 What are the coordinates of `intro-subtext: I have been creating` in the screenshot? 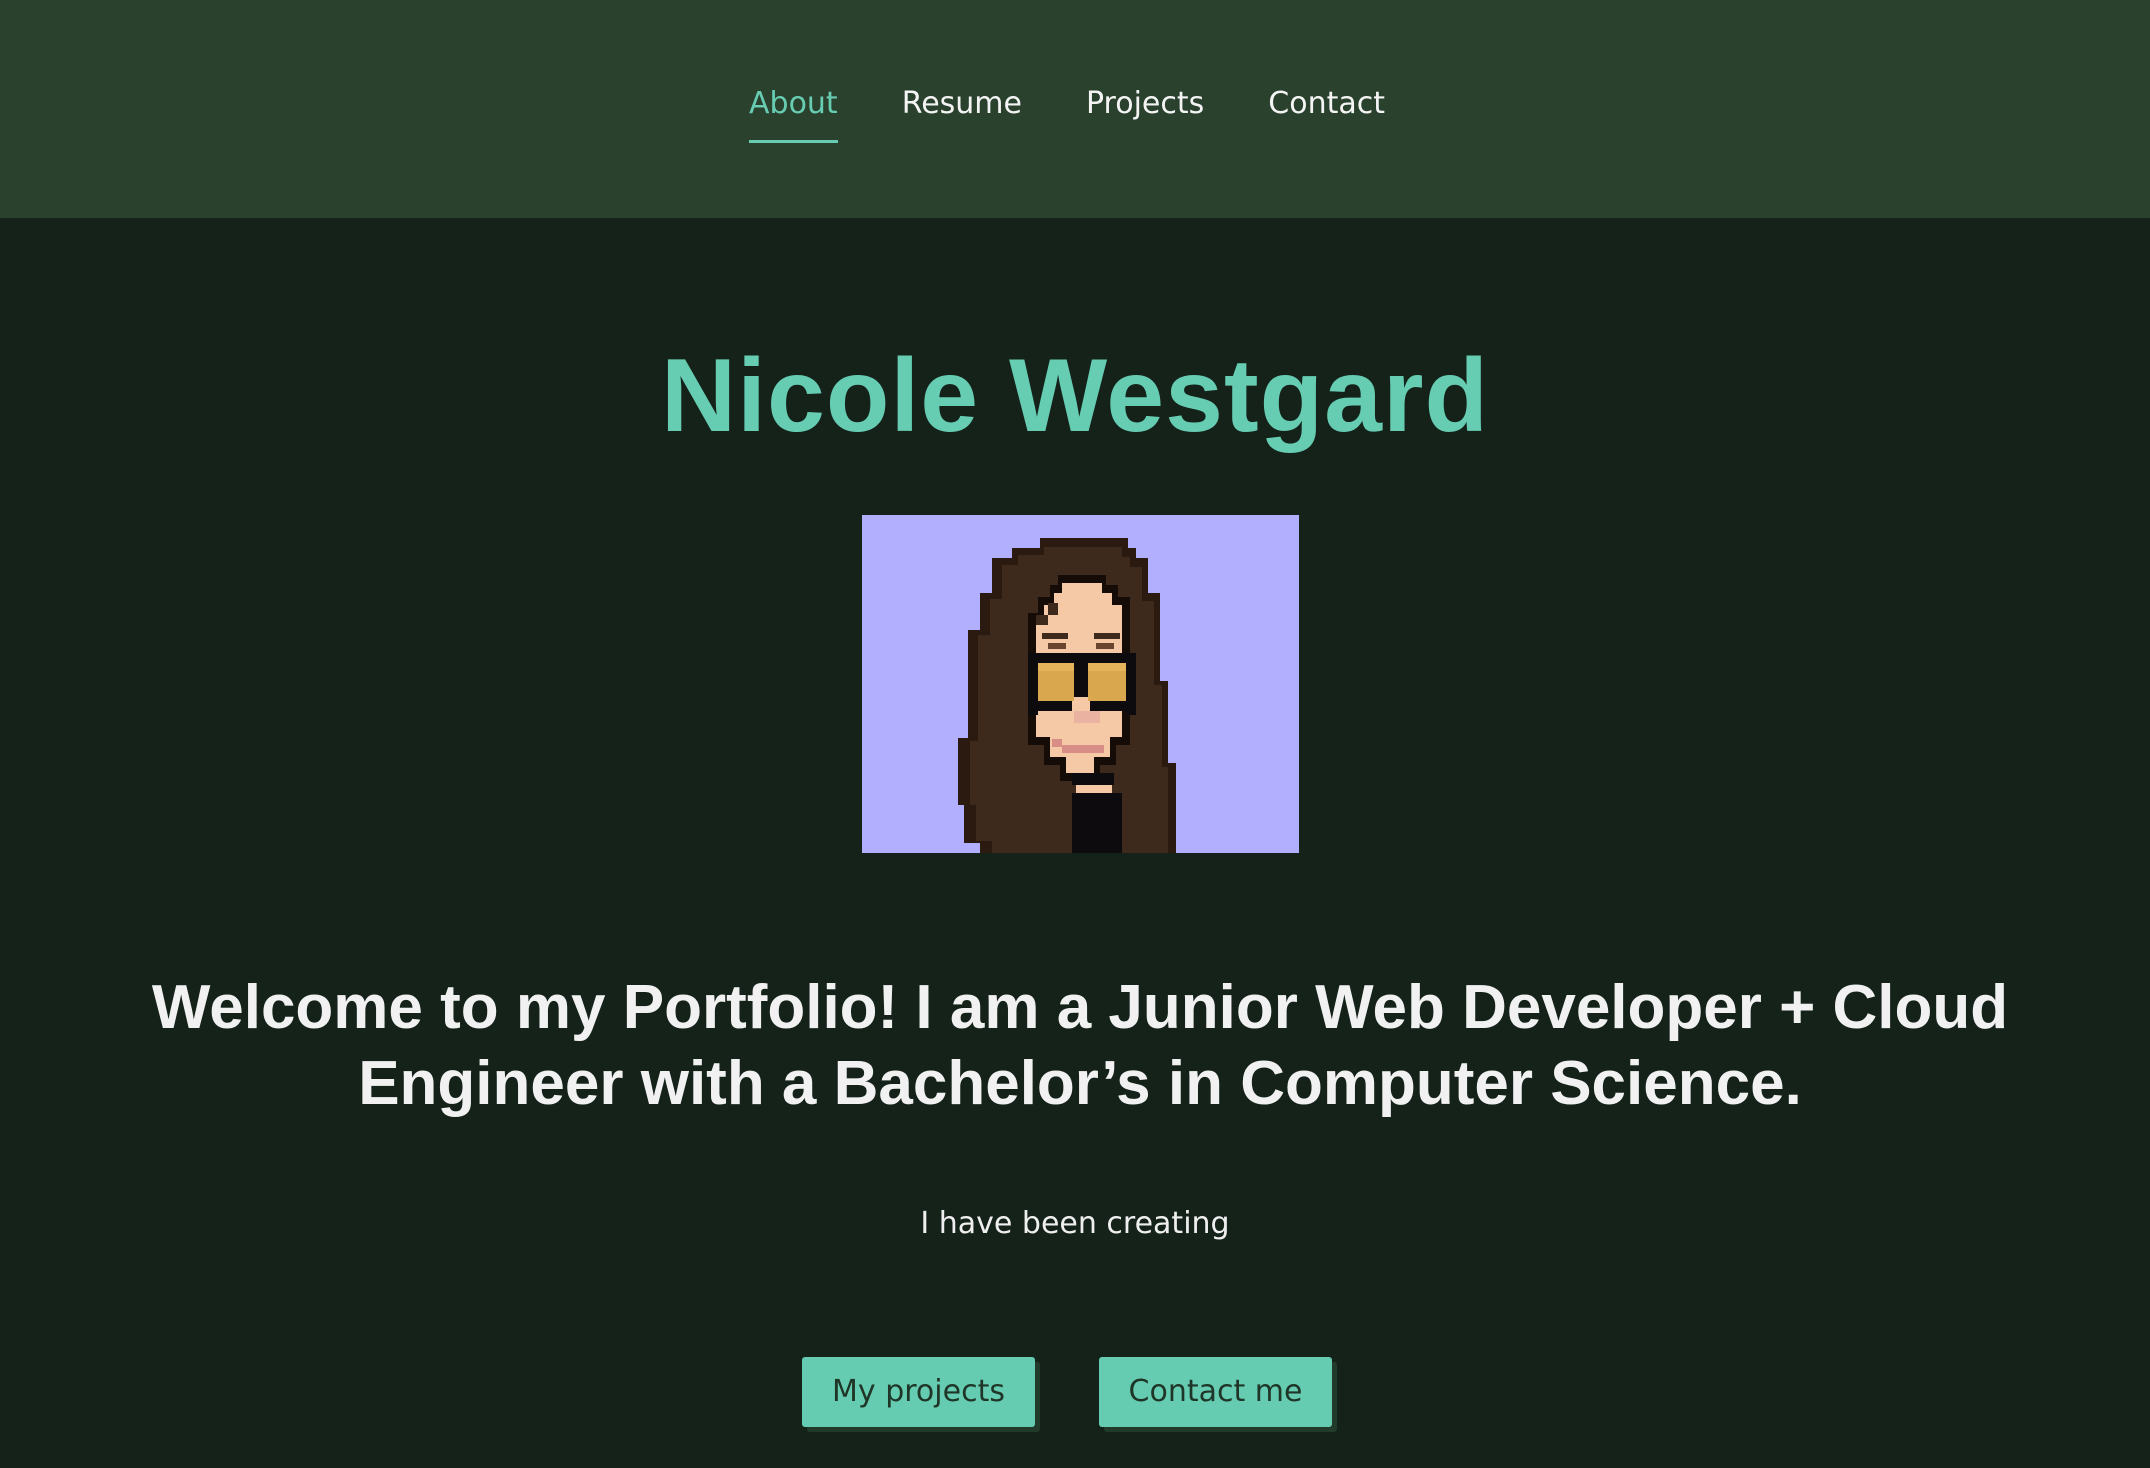 It's located at (1075, 1223).